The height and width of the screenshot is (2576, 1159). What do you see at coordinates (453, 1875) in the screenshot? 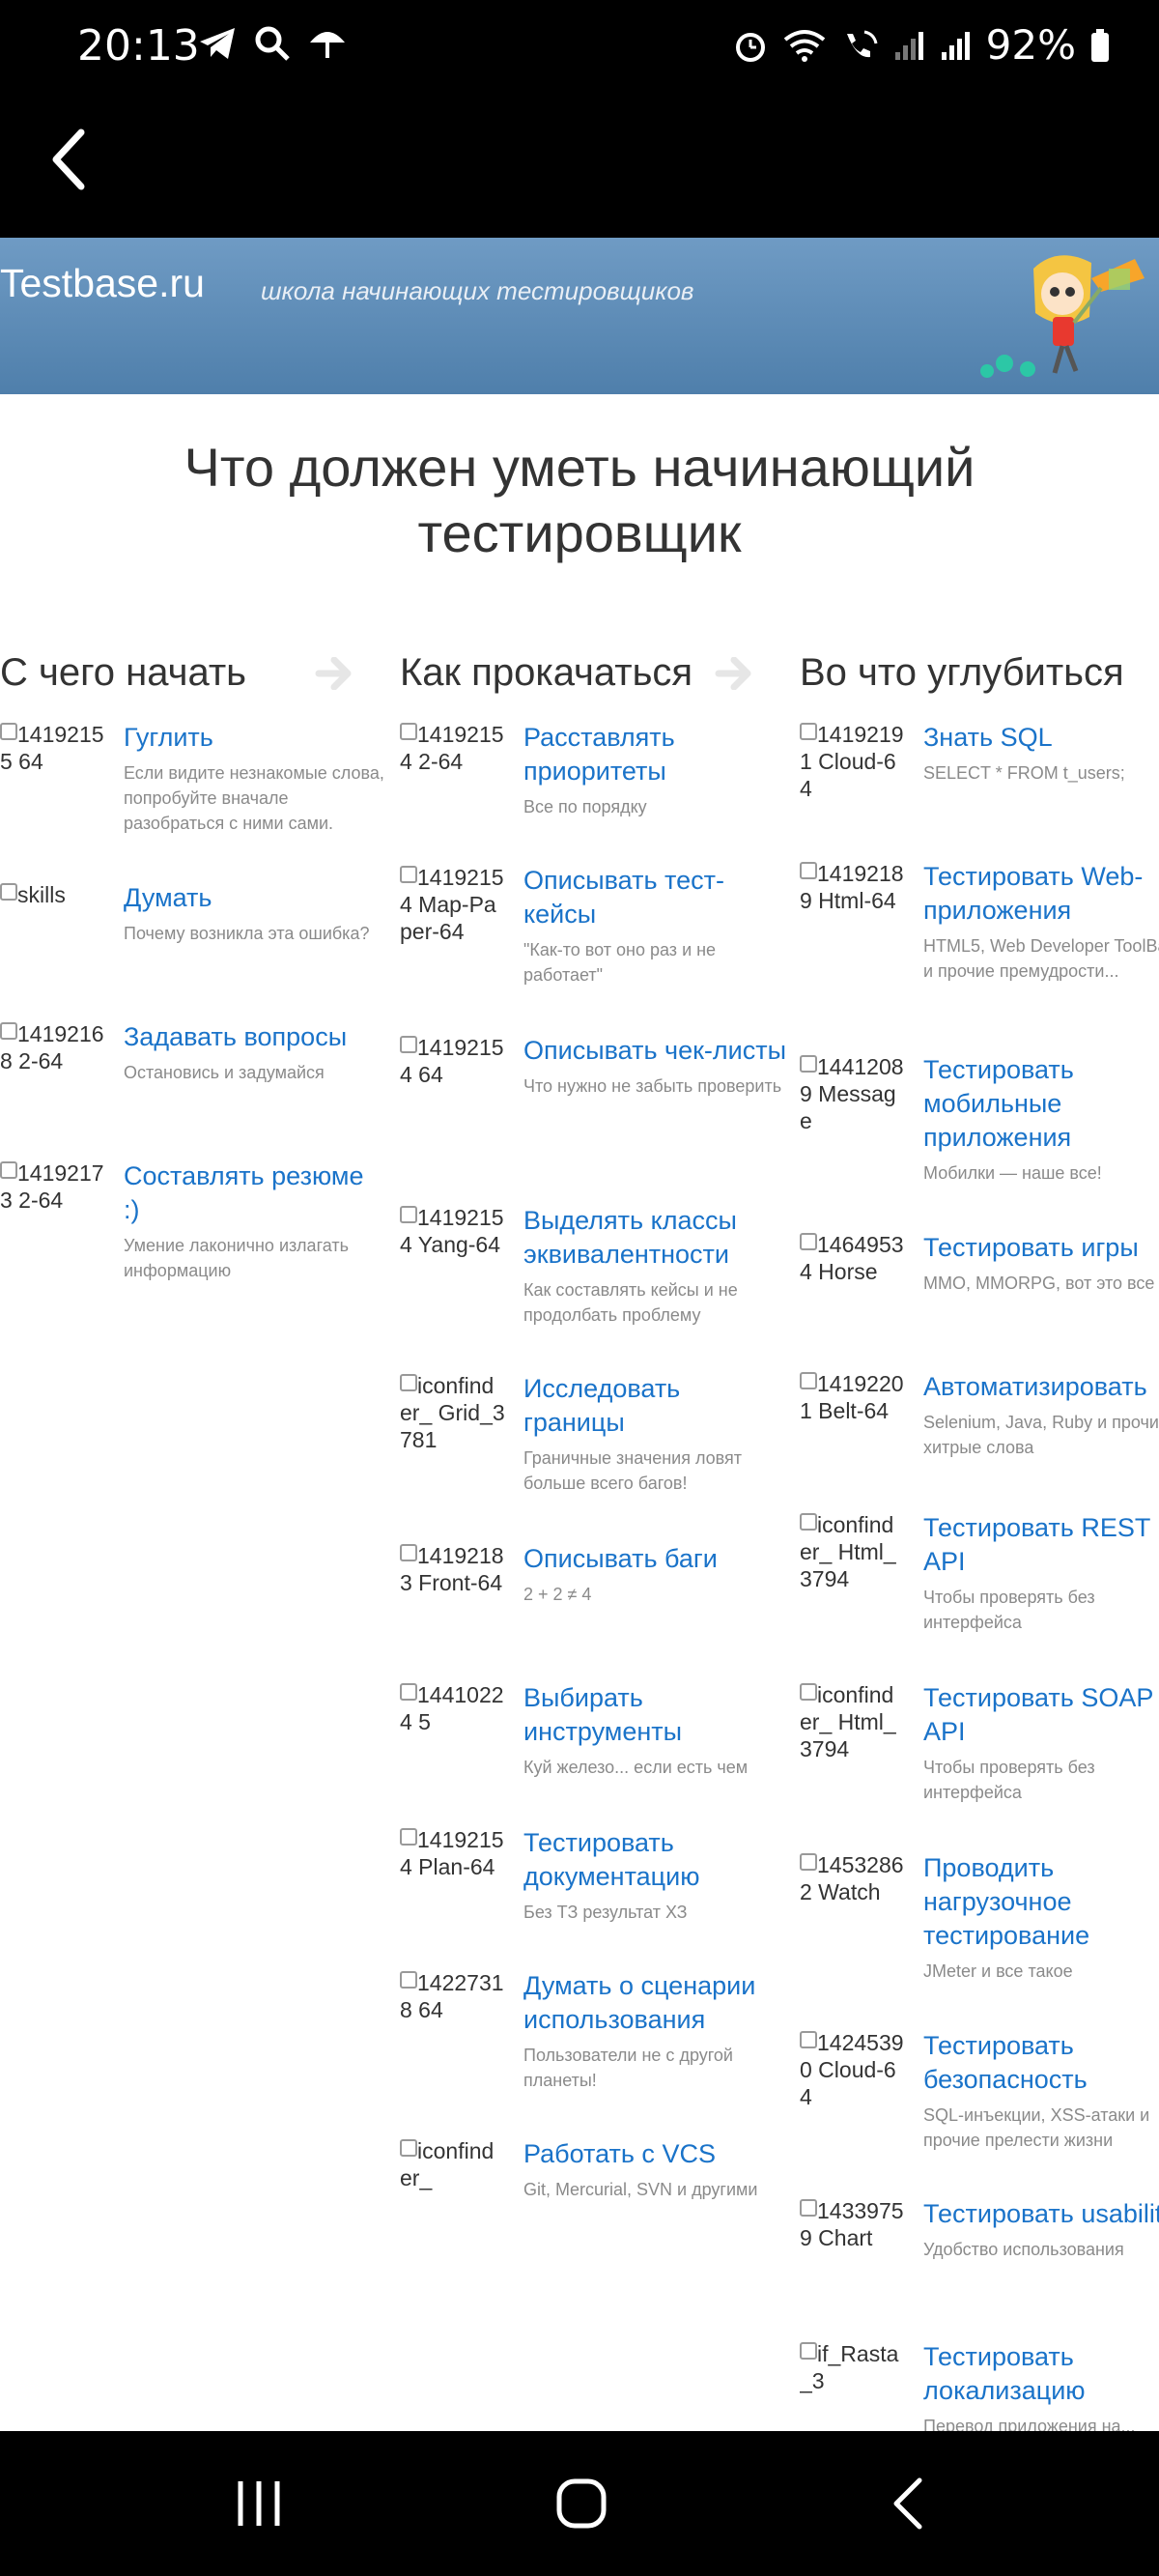
I see `broken-image-icon: 14192154 Plan-64` at bounding box center [453, 1875].